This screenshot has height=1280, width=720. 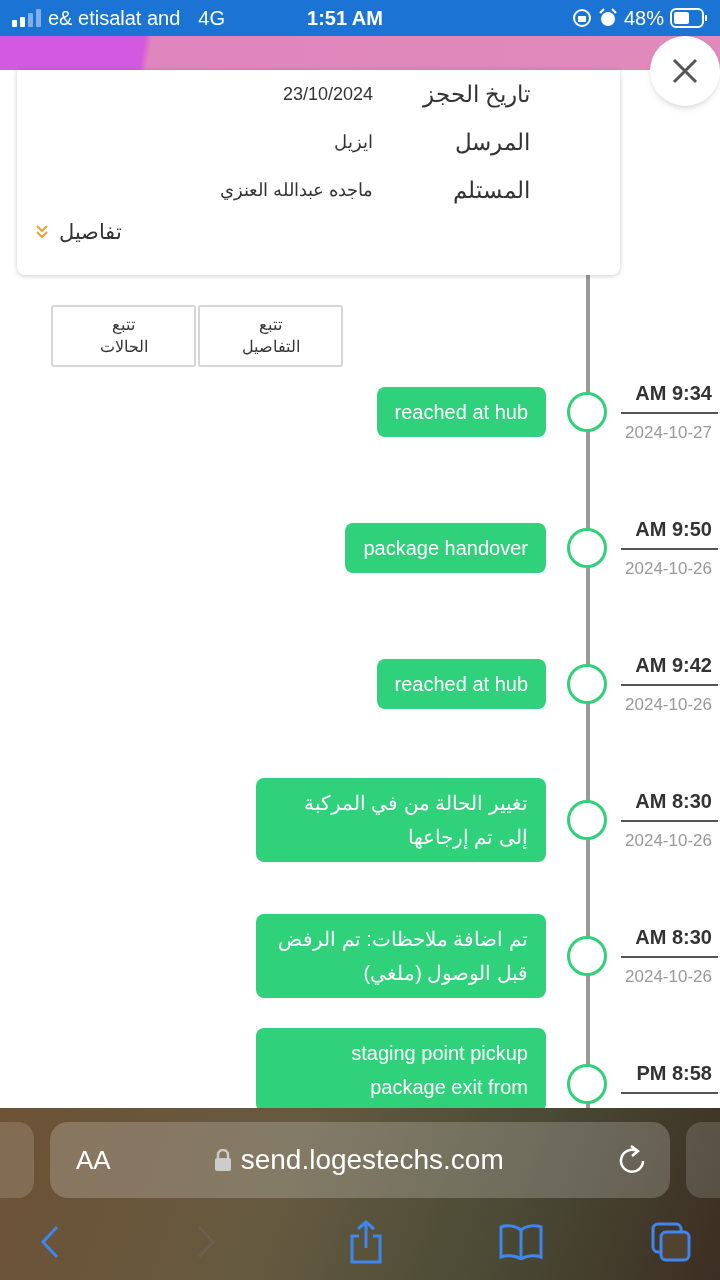 I want to click on event-time: AM 9:34, so click(x=669, y=396).